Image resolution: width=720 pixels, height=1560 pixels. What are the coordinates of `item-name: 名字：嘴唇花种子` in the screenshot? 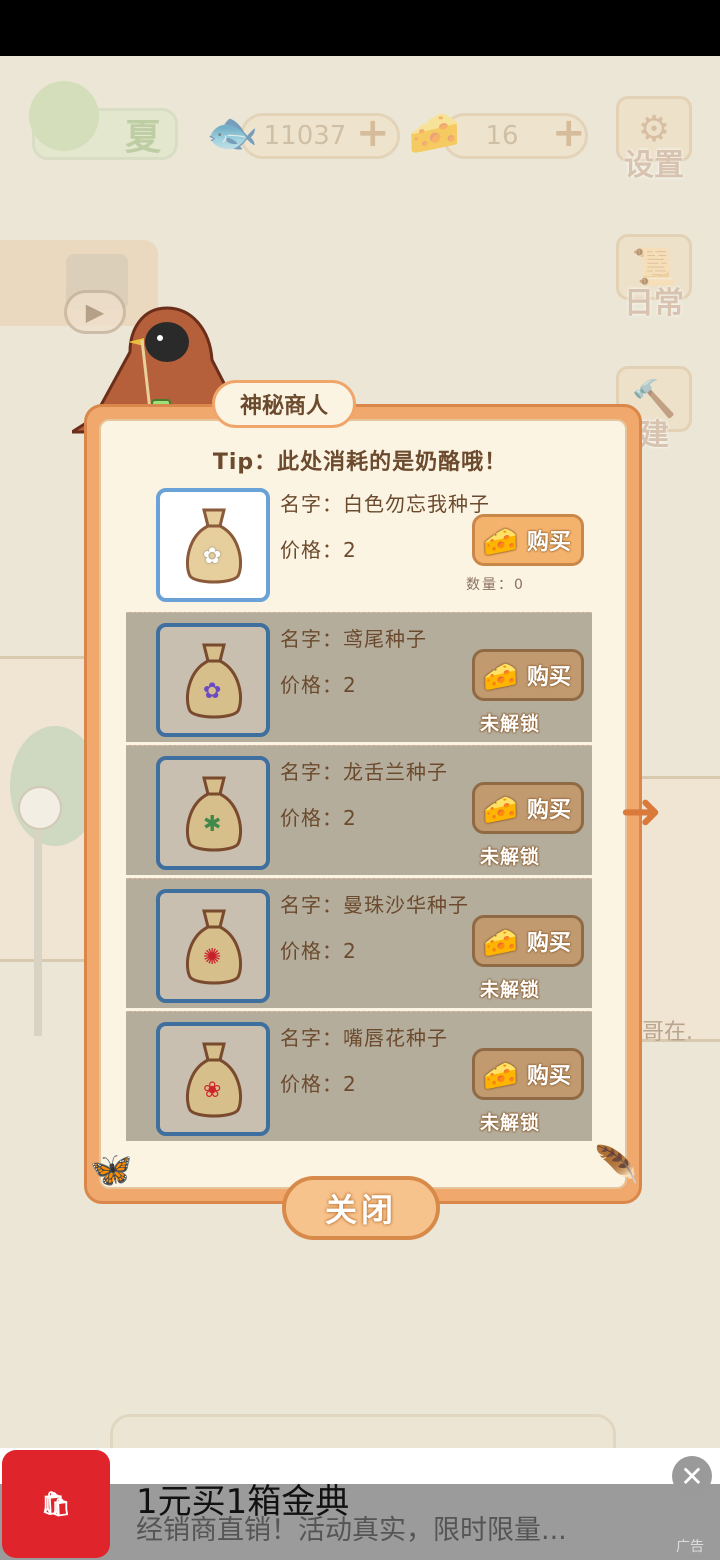 It's located at (364, 1038).